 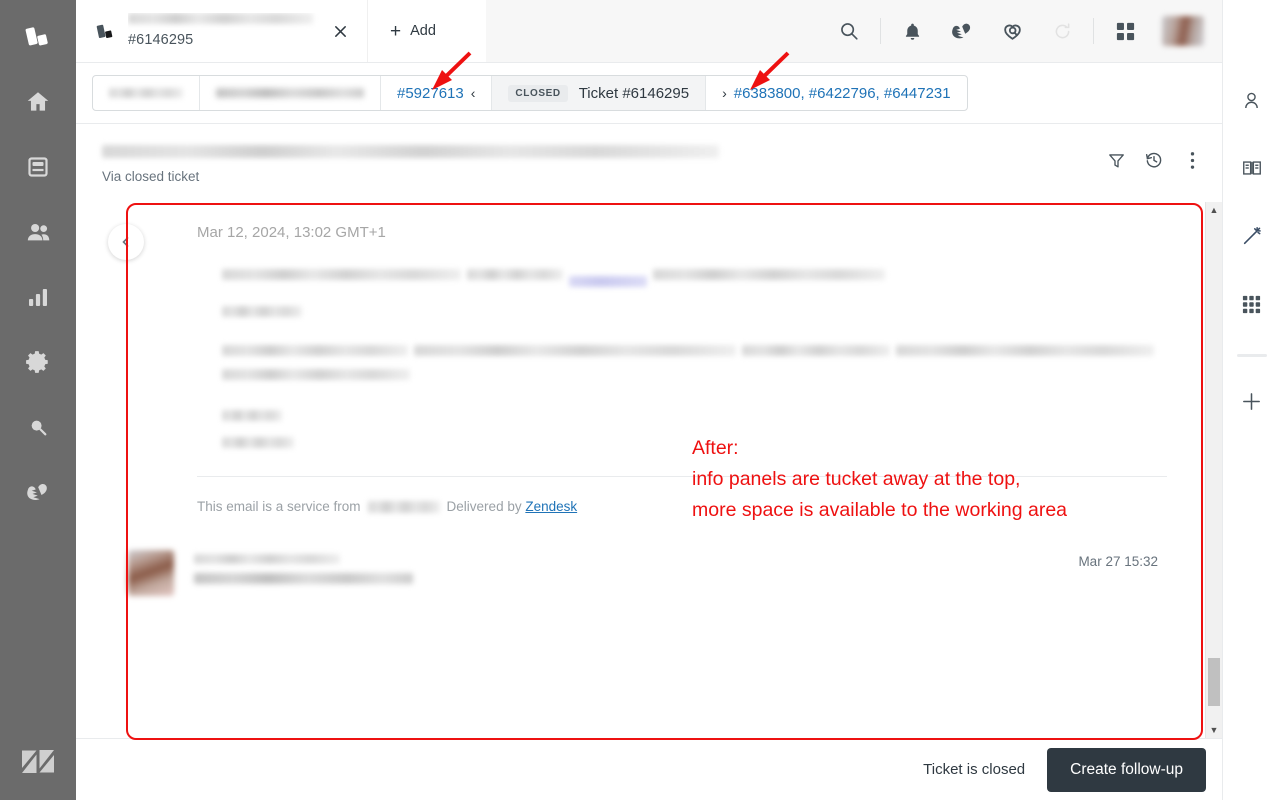 I want to click on ticket-tab-active: #6146295, so click(x=221, y=31).